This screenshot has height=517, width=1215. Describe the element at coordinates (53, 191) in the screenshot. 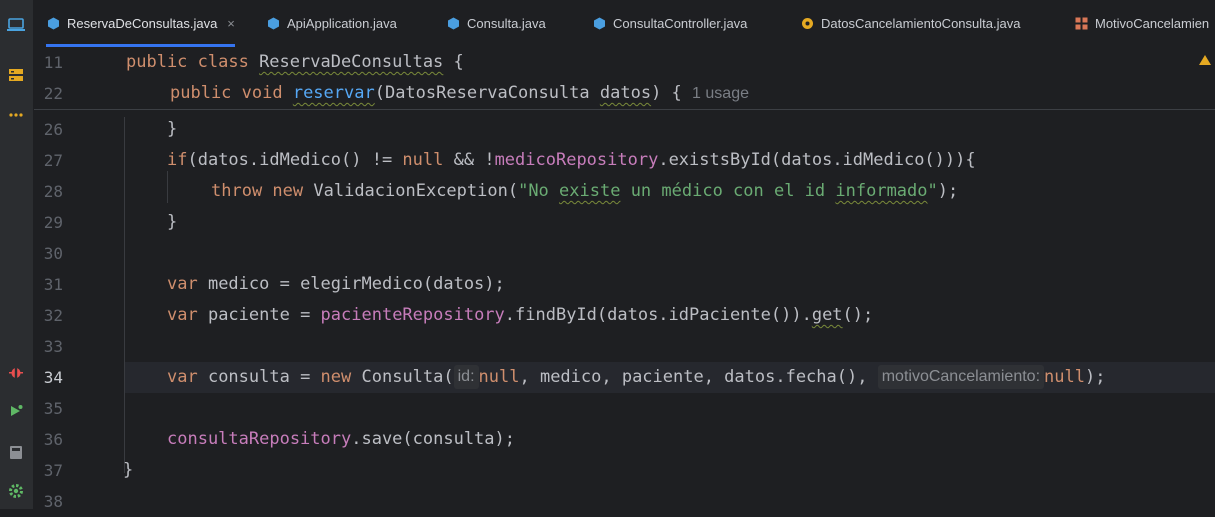

I see `line-number: 28` at that location.